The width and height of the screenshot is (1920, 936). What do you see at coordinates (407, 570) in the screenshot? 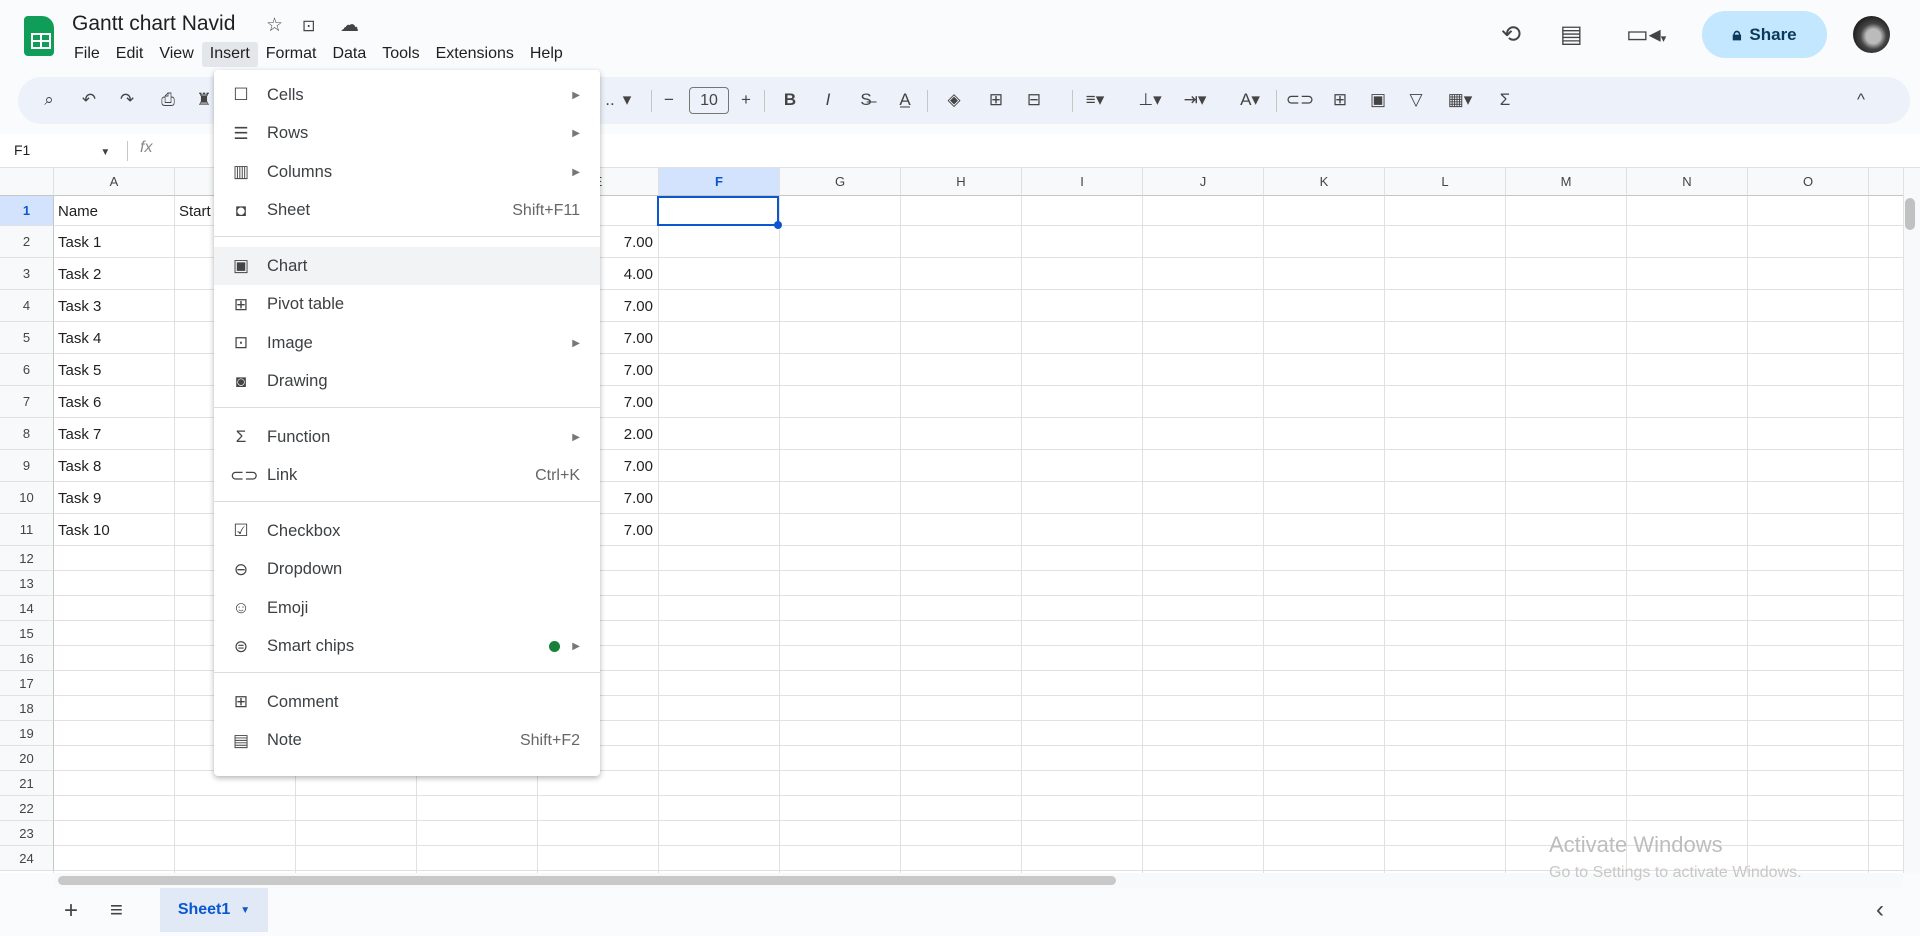
I see `menu-item-dropdown: ⊖ Dropdown` at bounding box center [407, 570].